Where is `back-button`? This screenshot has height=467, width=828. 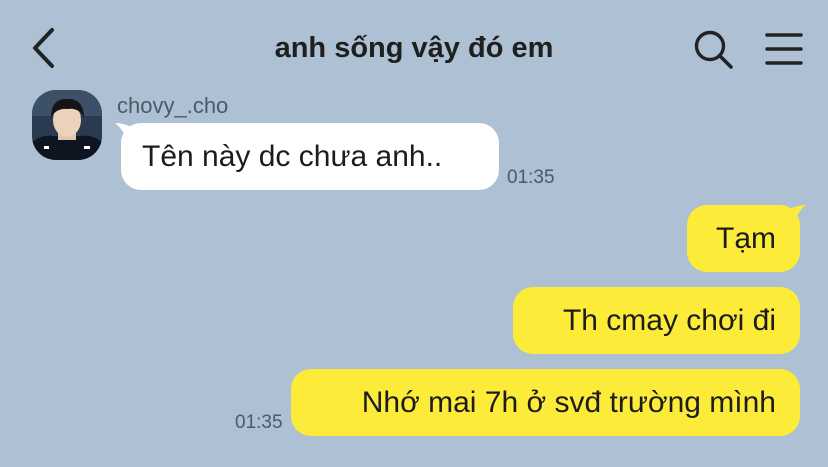 back-button is located at coordinates (44, 48).